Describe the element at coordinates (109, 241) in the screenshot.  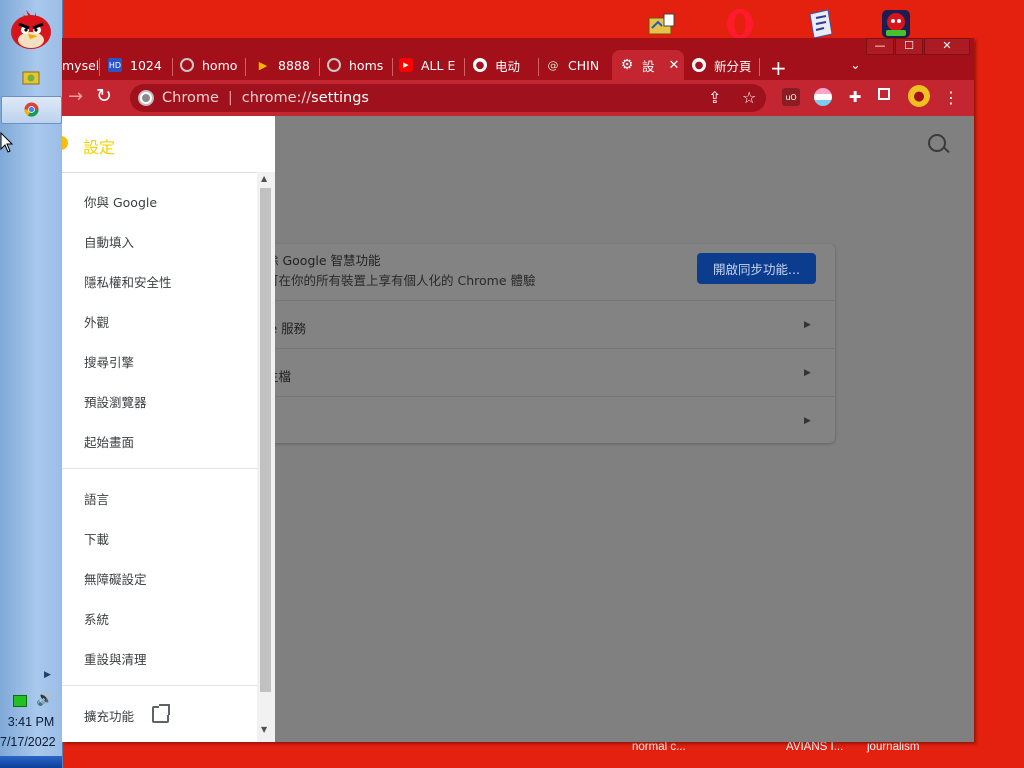
I see `nav-autofill: 自動填入` at that location.